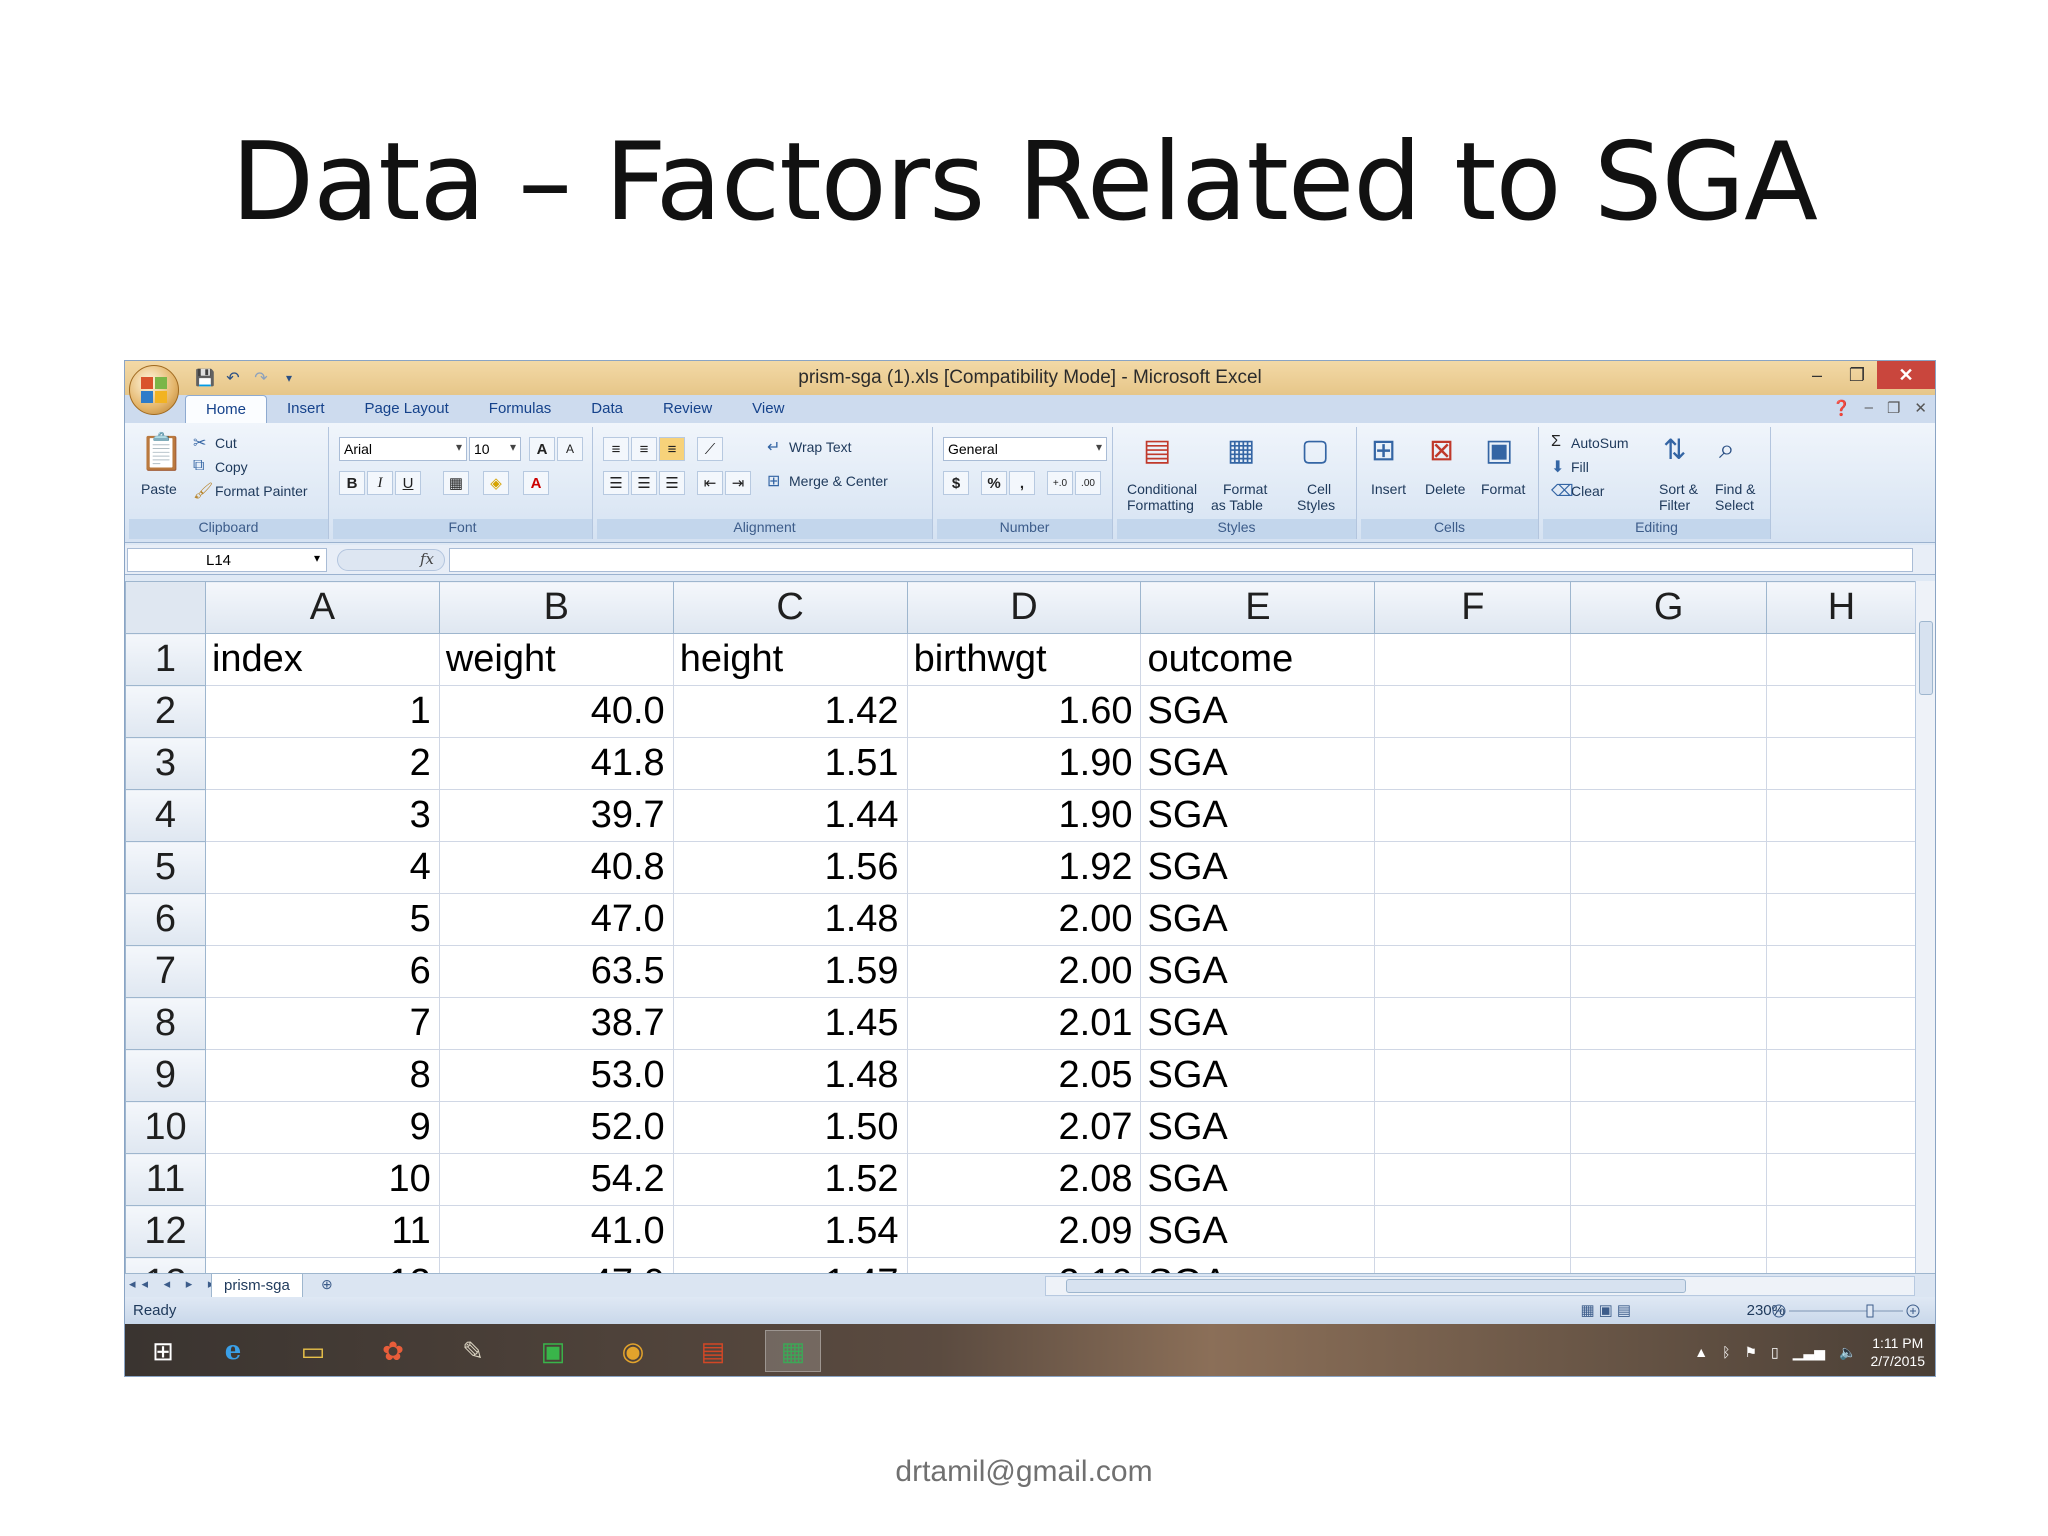  I want to click on column-header-e: E, so click(1258, 607).